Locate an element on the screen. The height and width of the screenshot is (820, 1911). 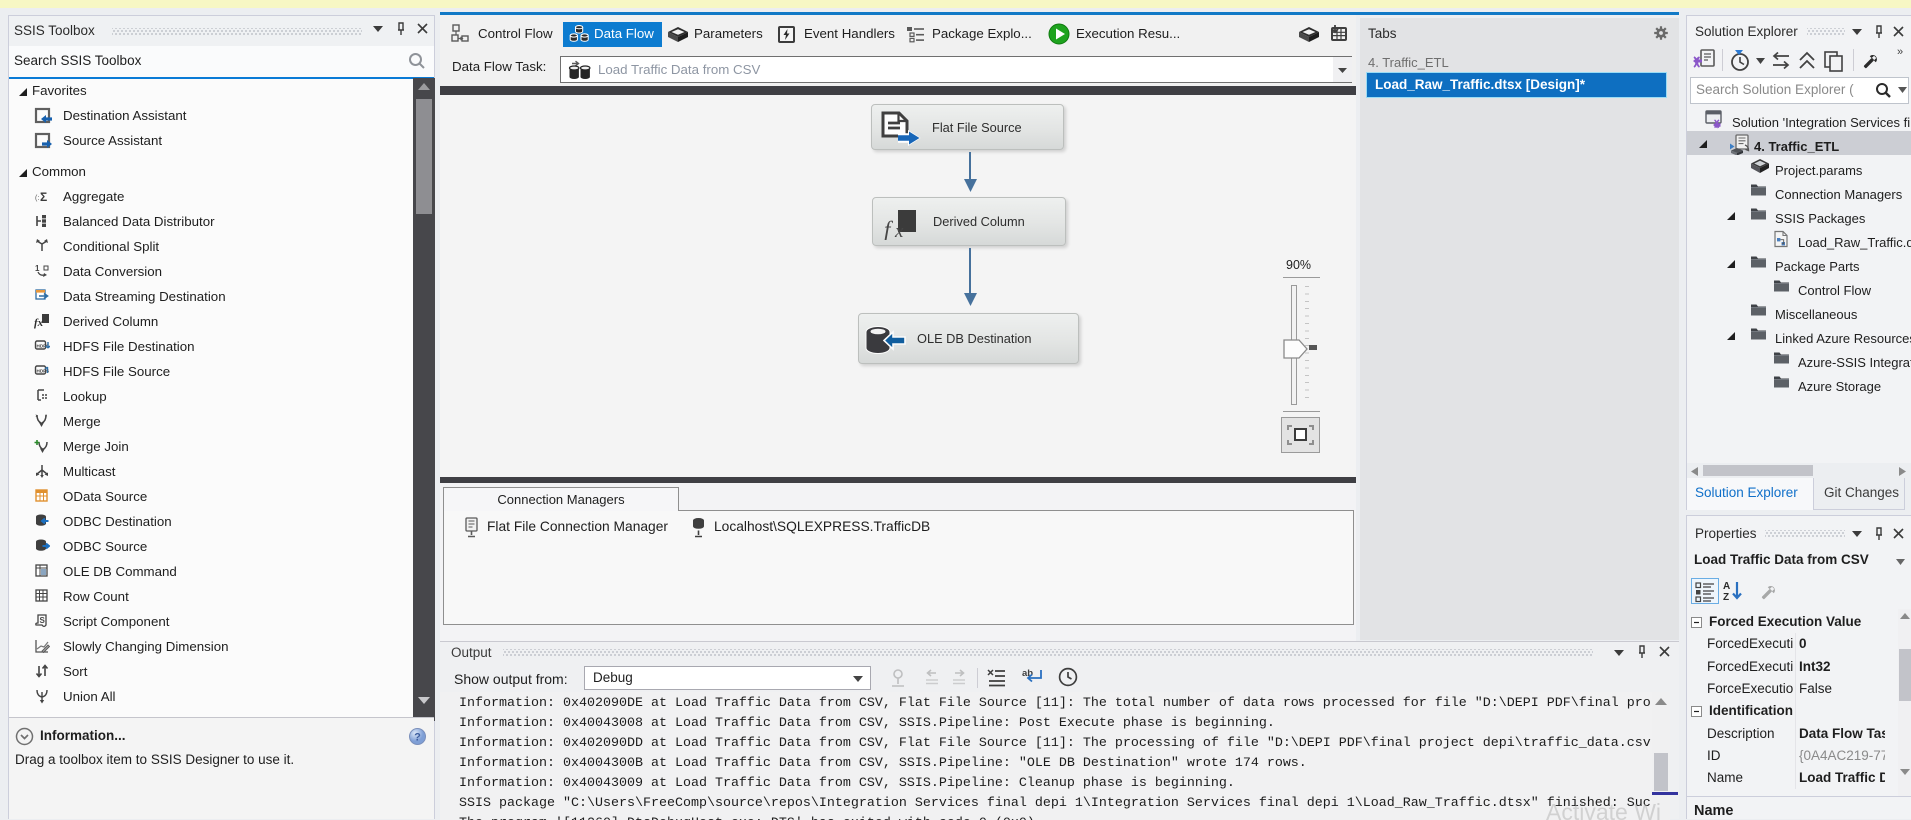
svg-text: Σ is located at coordinates (43, 197).